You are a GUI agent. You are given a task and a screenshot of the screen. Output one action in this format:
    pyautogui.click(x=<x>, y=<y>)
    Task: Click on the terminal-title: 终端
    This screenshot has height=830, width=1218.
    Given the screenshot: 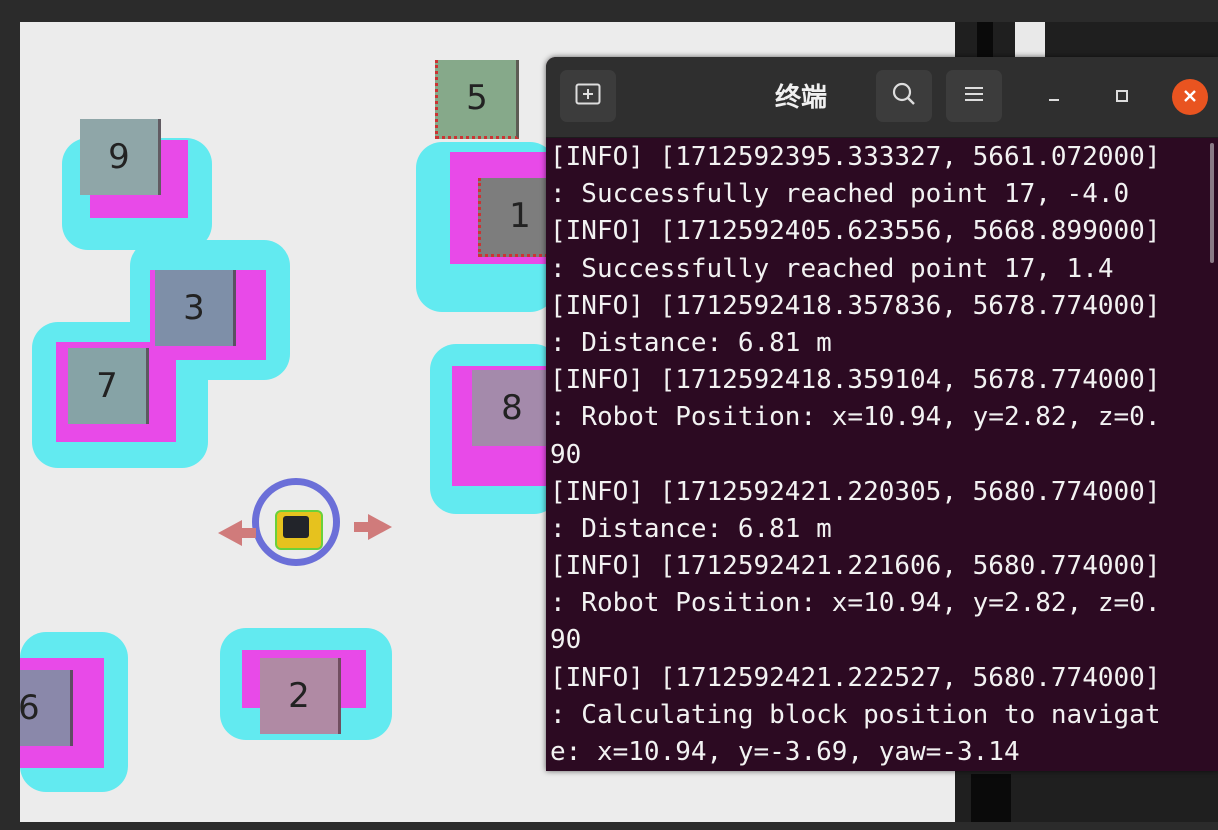 What is the action you would take?
    pyautogui.click(x=800, y=98)
    